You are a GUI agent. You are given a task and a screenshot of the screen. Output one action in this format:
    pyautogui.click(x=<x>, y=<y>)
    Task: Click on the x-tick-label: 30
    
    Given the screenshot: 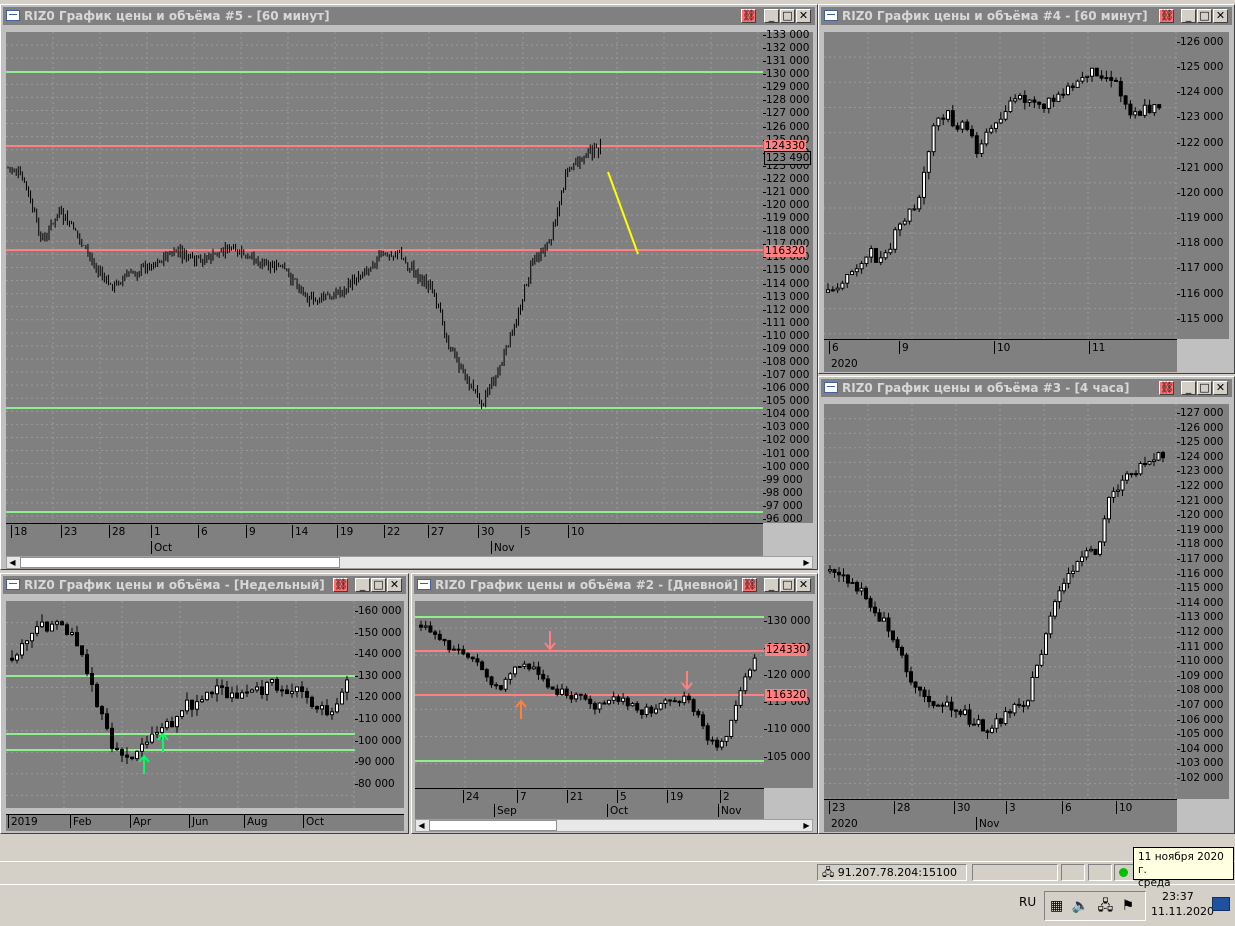 What is the action you would take?
    pyautogui.click(x=488, y=532)
    